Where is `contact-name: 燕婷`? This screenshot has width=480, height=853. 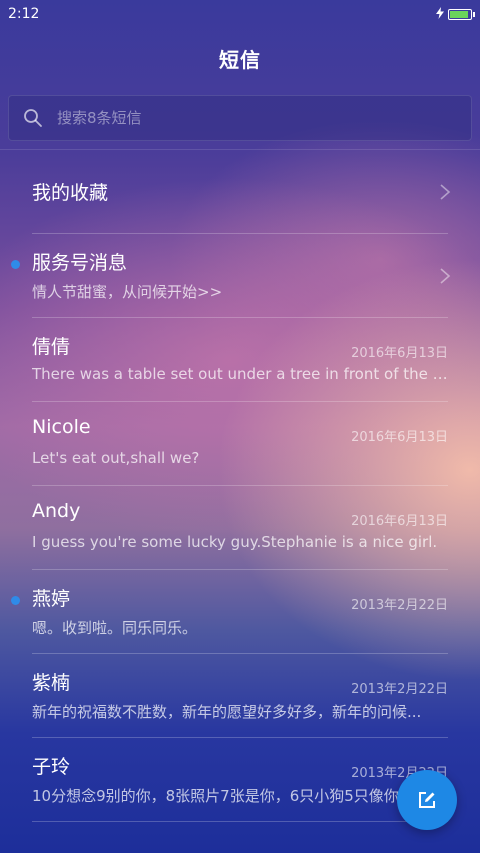
contact-name: 燕婷 is located at coordinates (51, 599).